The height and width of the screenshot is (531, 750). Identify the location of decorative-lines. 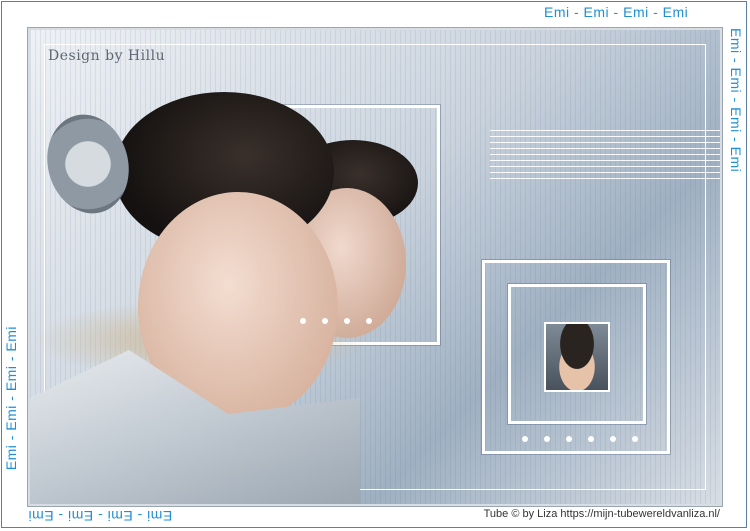
(605, 155).